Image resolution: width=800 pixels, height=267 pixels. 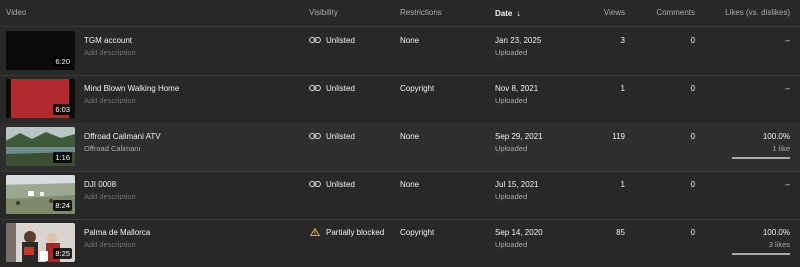 I want to click on video-thumbnail: 1:16, so click(x=40, y=146).